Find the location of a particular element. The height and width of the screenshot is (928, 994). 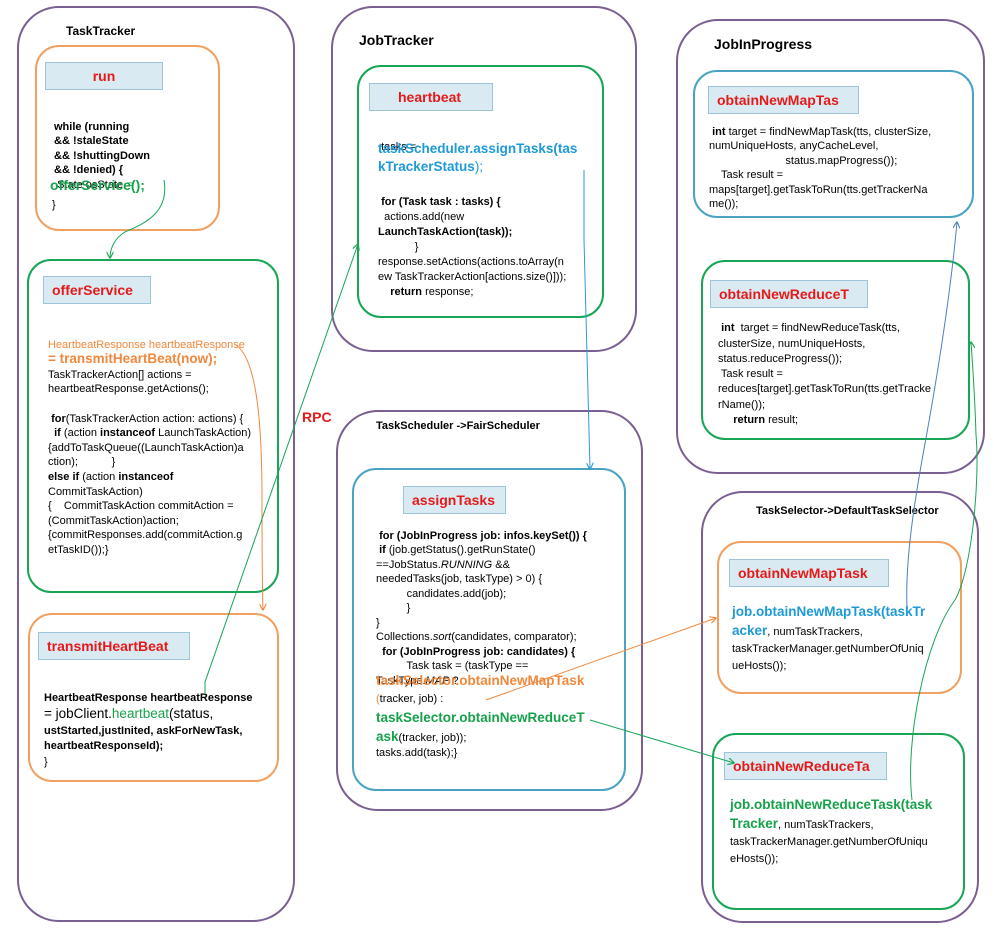

arrow-assigntasks-to-sel-map is located at coordinates (600, 659).